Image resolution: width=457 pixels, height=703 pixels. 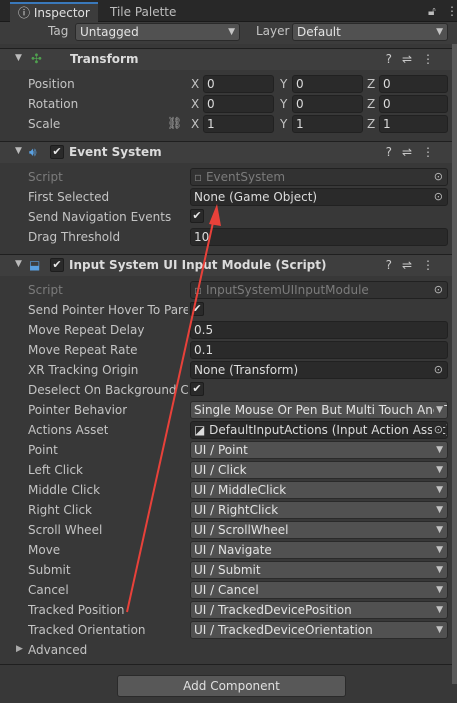 What do you see at coordinates (58, 31) in the screenshot?
I see `tag-label: Tag` at bounding box center [58, 31].